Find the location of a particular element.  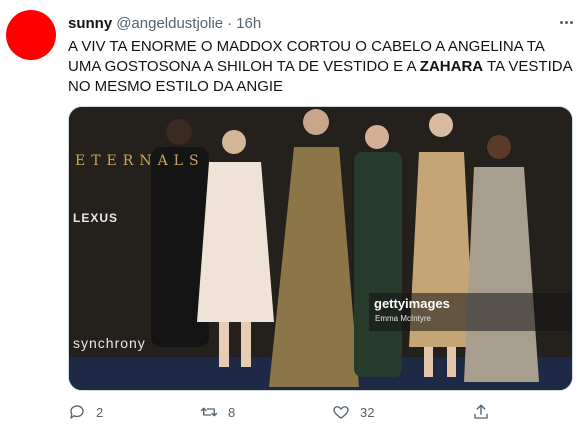

reply-icon is located at coordinates (77, 412).